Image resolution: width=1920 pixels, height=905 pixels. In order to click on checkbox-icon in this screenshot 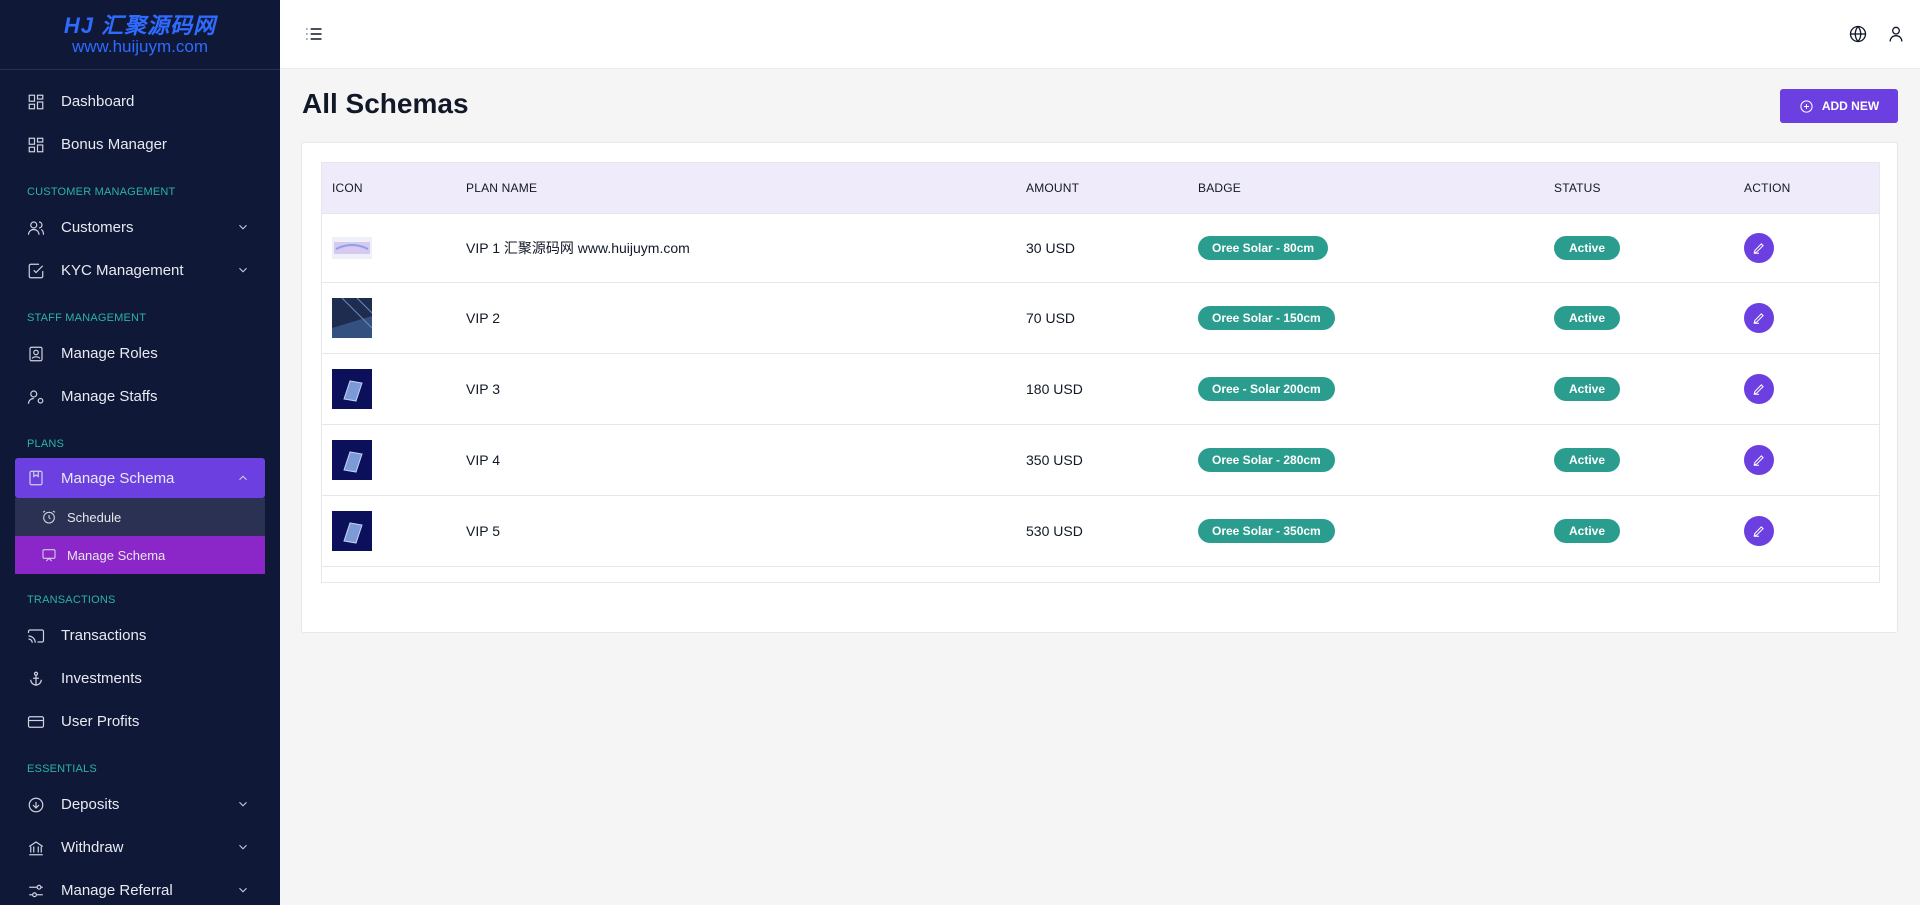, I will do `click(36, 271)`.